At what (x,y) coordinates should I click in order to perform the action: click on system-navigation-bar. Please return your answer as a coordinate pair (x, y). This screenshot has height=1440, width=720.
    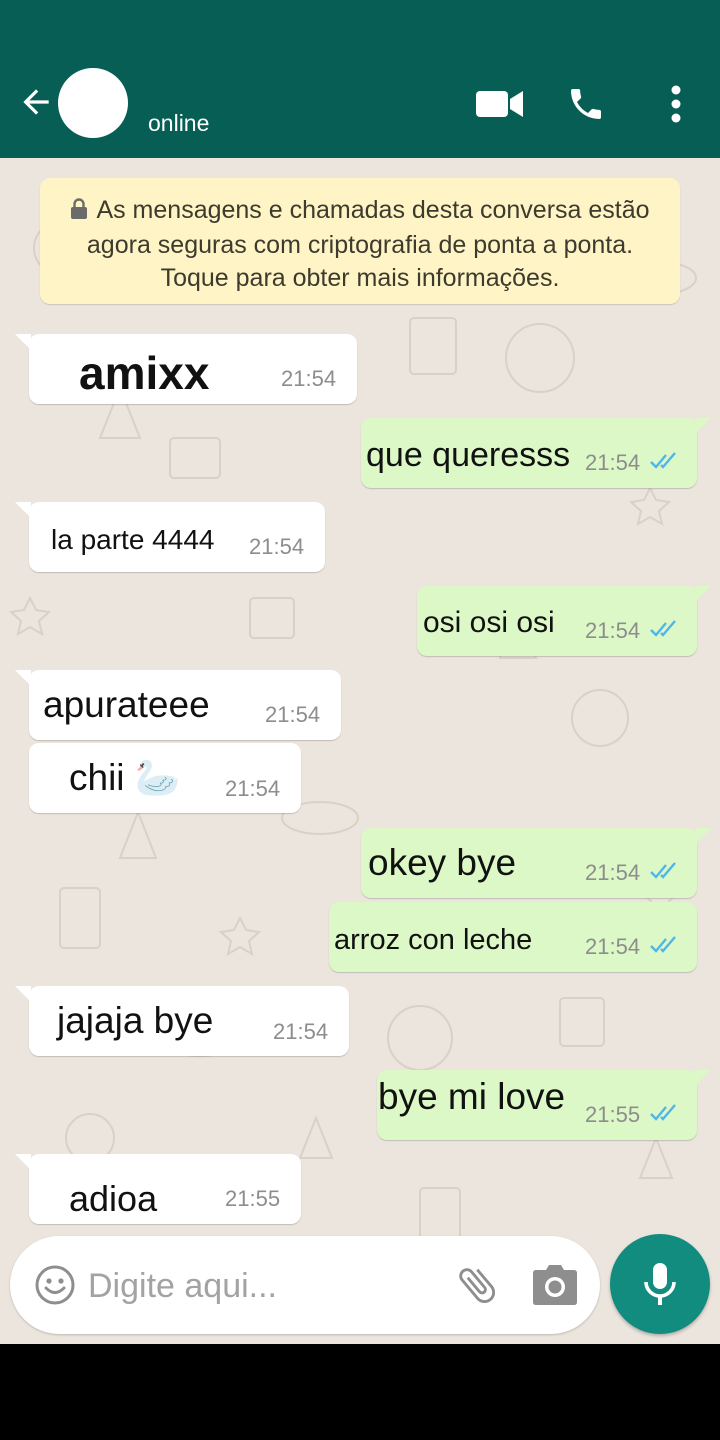
    Looking at the image, I should click on (360, 1392).